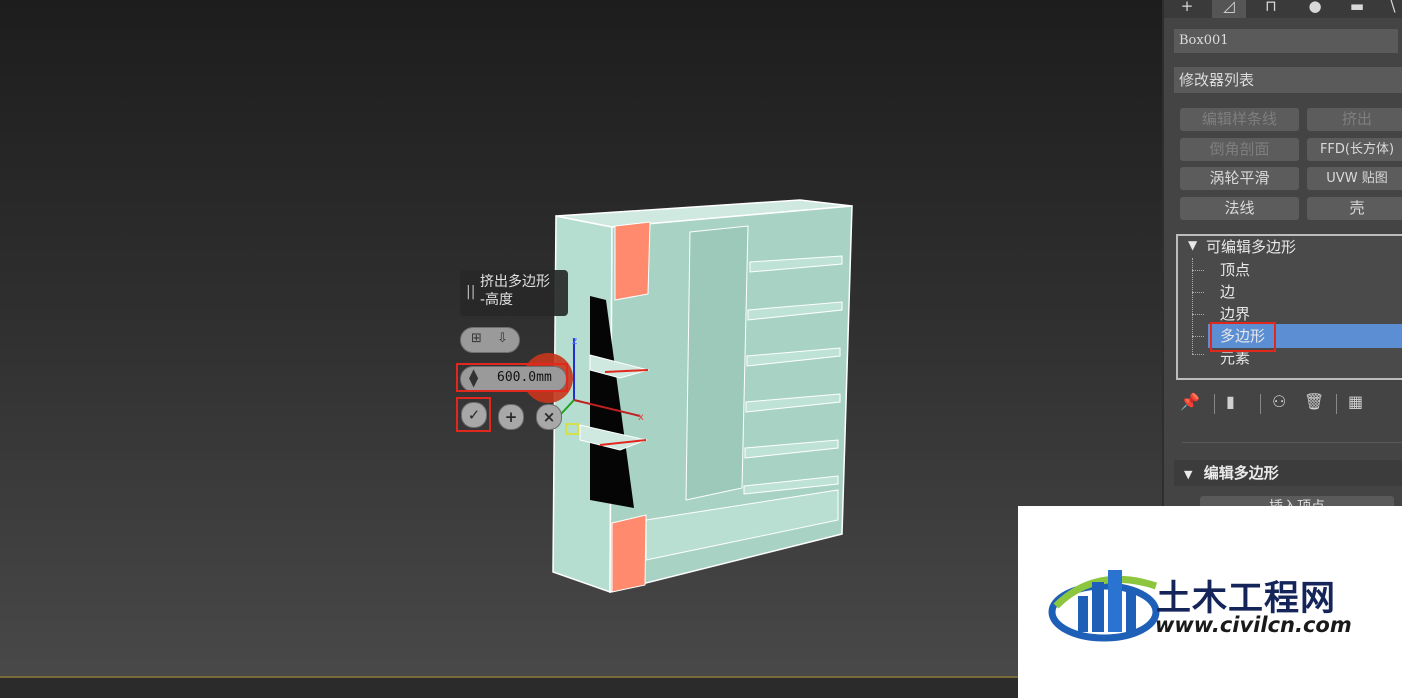 This screenshot has width=1402, height=698. Describe the element at coordinates (632, 261) in the screenshot. I see `selected-polygon-top` at that location.